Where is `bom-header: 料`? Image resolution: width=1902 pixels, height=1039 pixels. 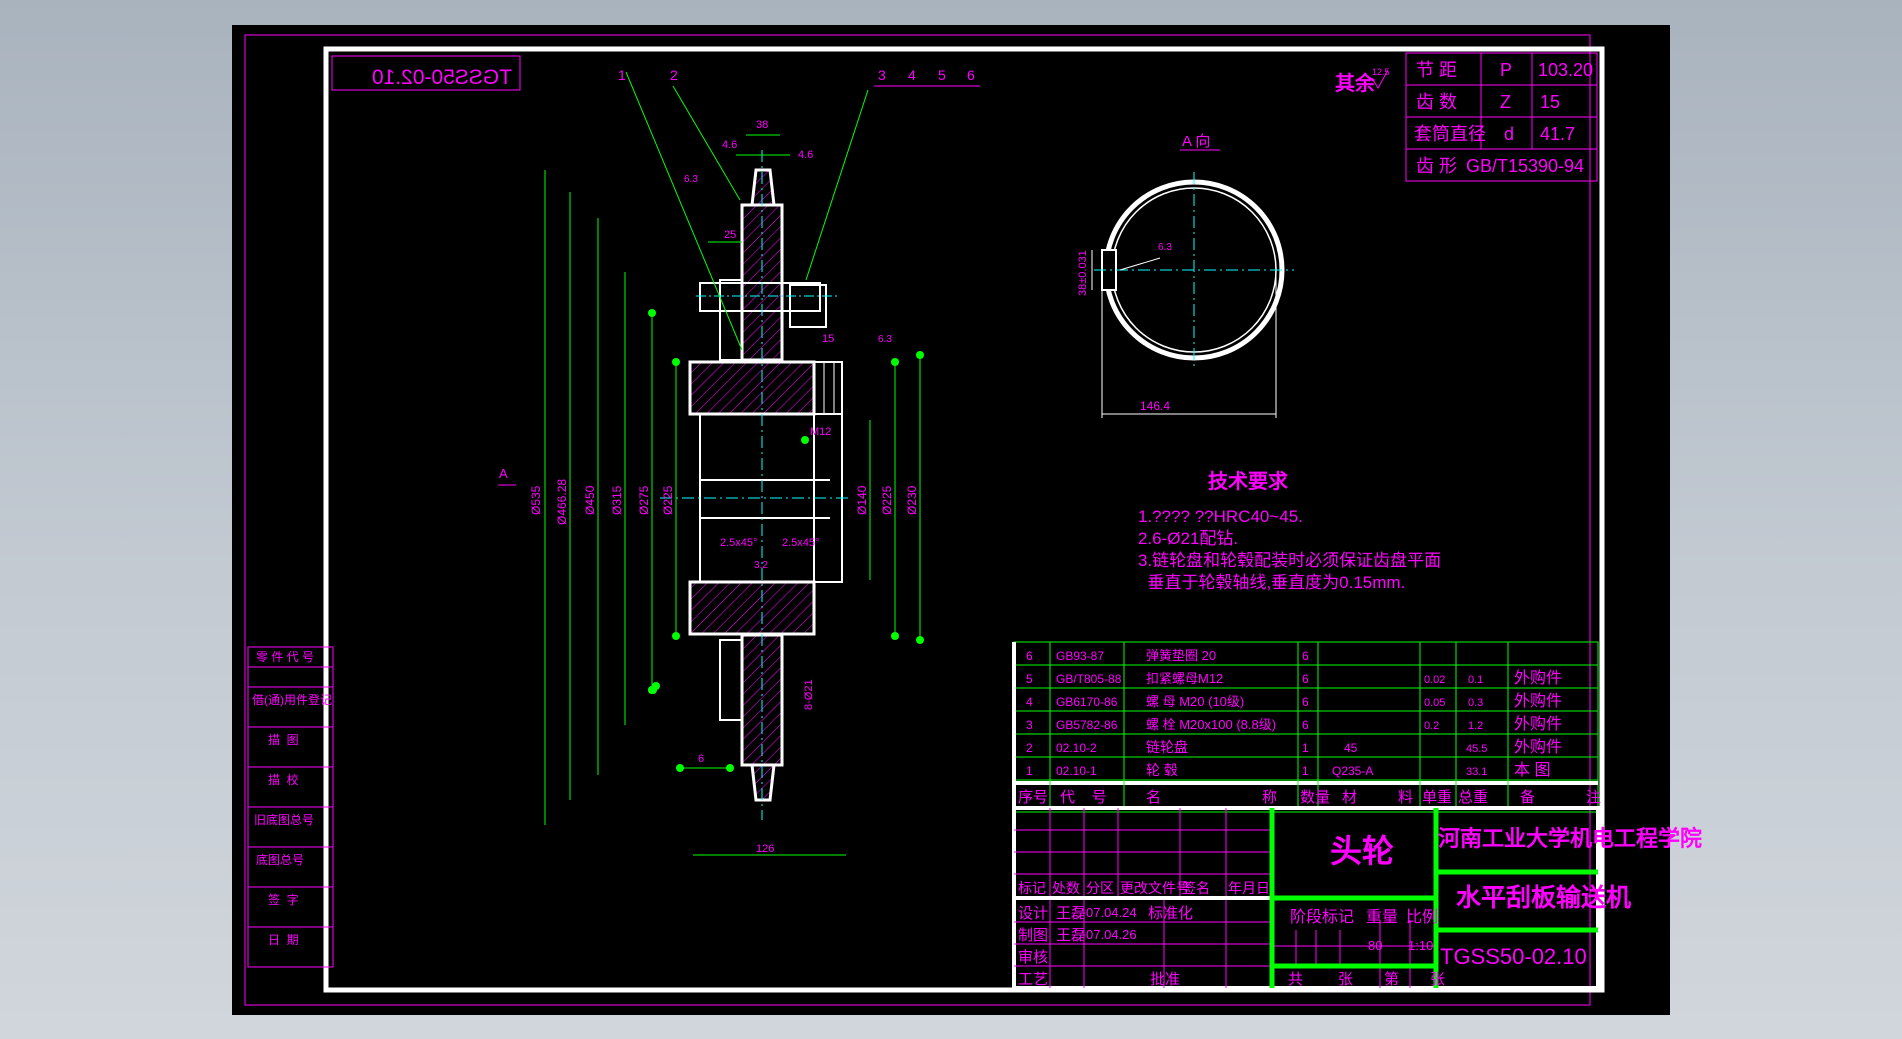
bom-header: 料 is located at coordinates (1405, 797).